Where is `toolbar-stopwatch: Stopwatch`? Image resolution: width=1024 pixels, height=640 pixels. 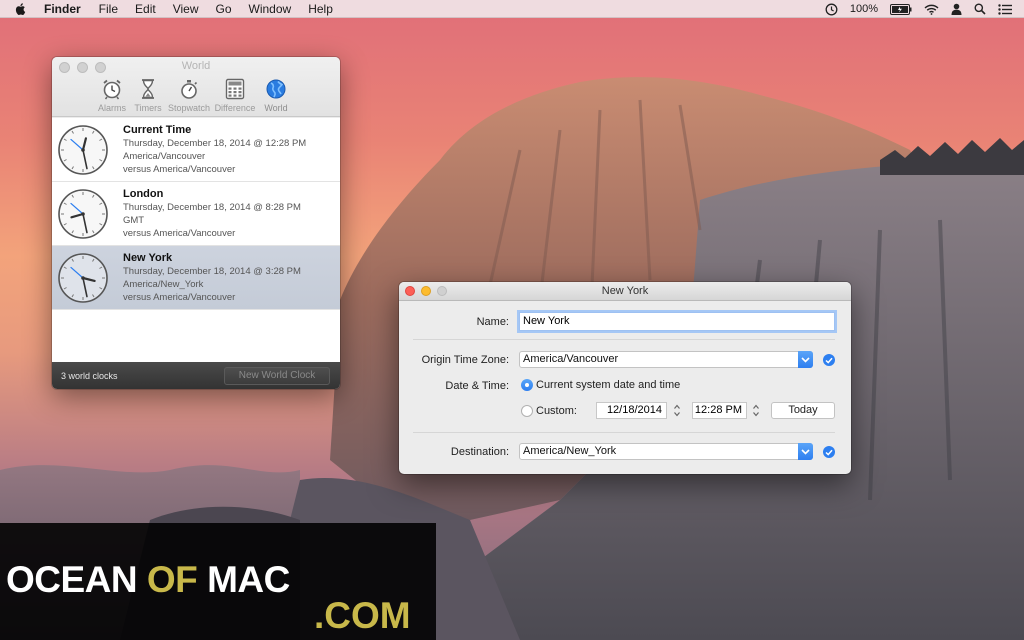 toolbar-stopwatch: Stopwatch is located at coordinates (189, 95).